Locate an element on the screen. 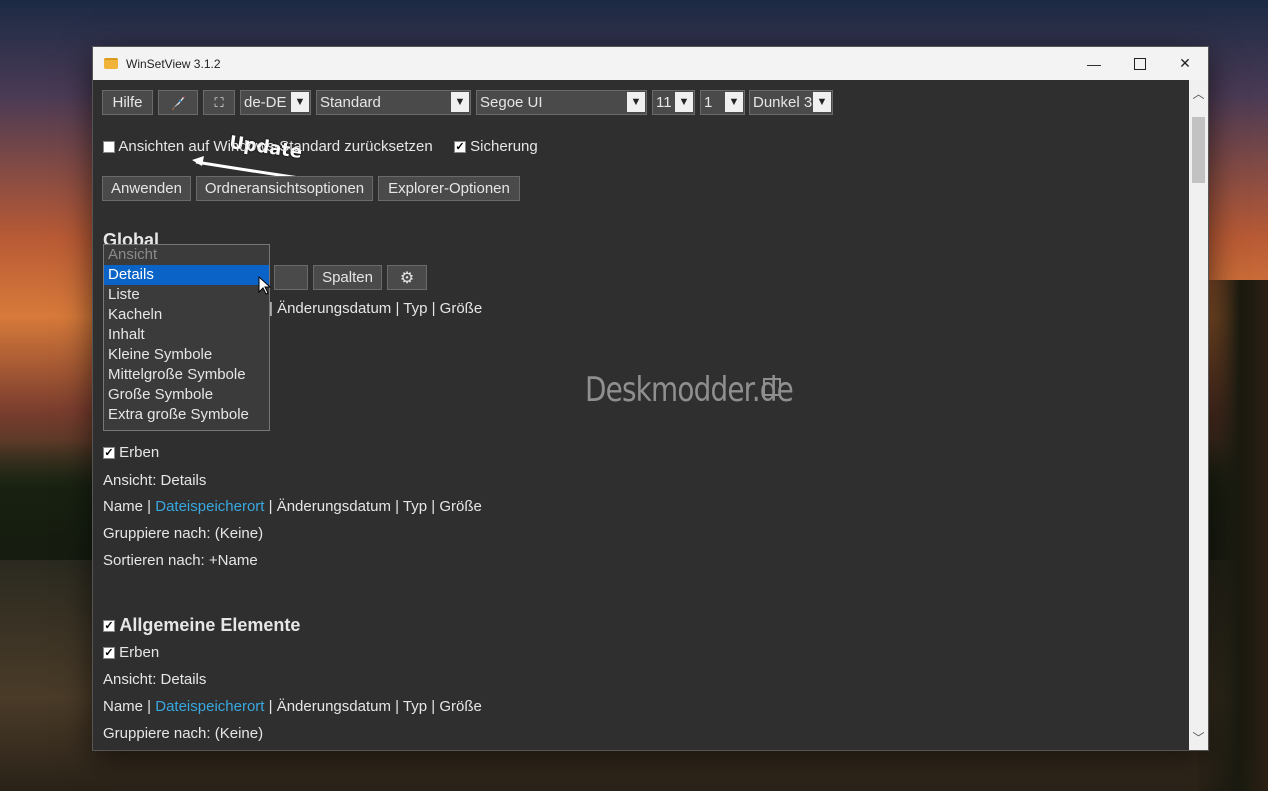  theme-select: Dunkel 3 ▼ is located at coordinates (791, 102).